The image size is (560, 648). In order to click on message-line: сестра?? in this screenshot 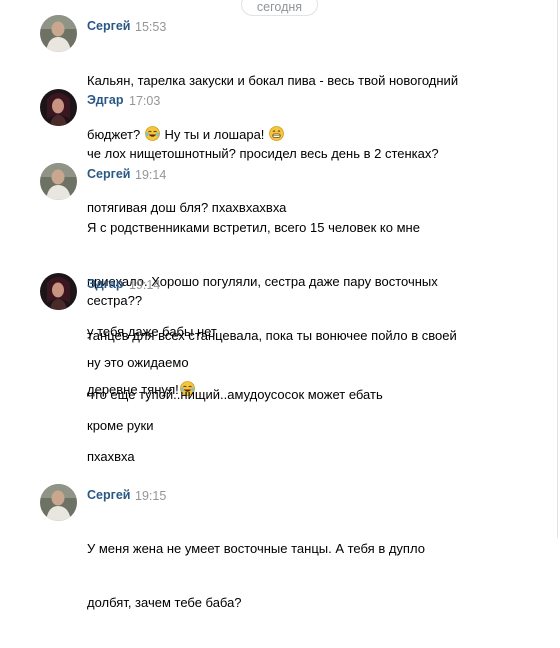, I will do `click(115, 300)`.